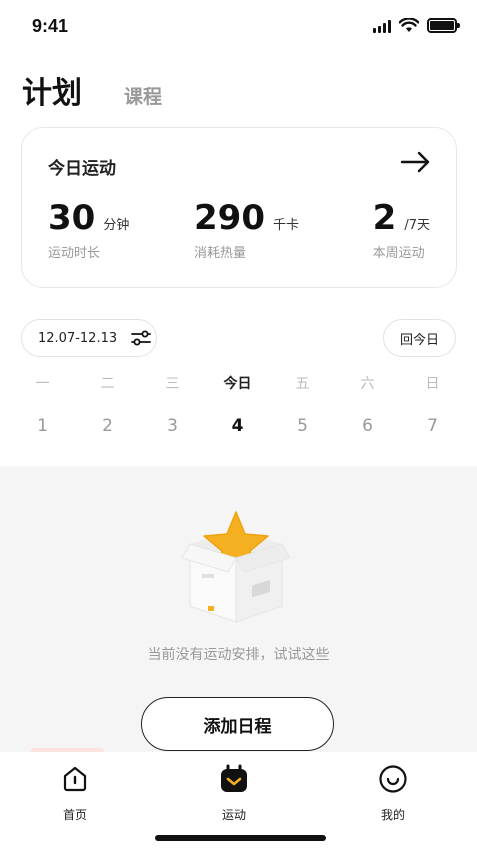  Describe the element at coordinates (302, 384) in the screenshot. I see `day-name: 五` at that location.